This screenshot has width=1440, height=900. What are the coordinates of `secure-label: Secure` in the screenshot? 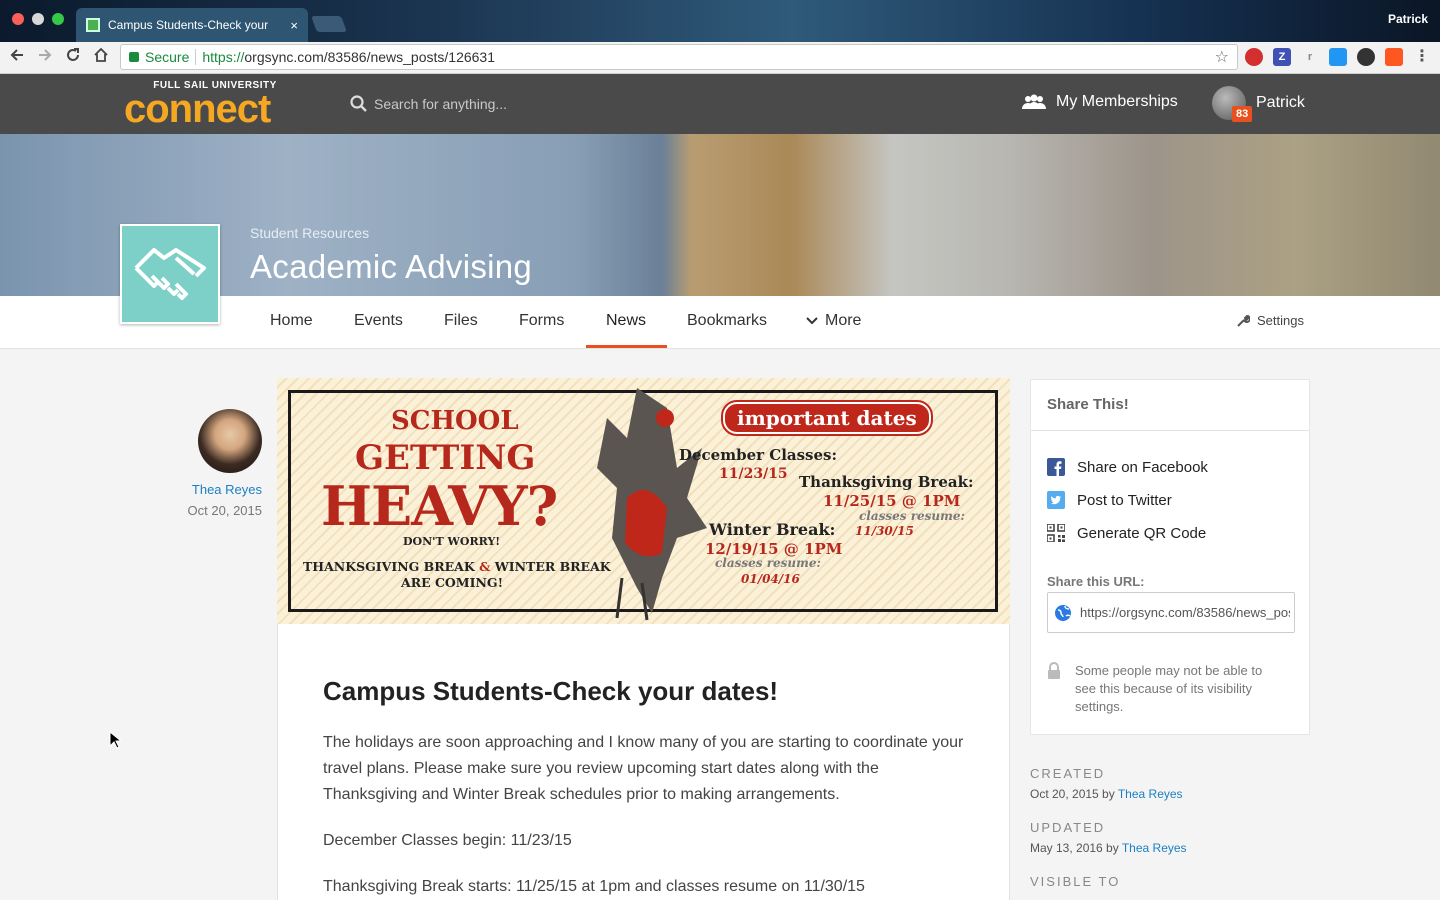 It's located at (167, 57).